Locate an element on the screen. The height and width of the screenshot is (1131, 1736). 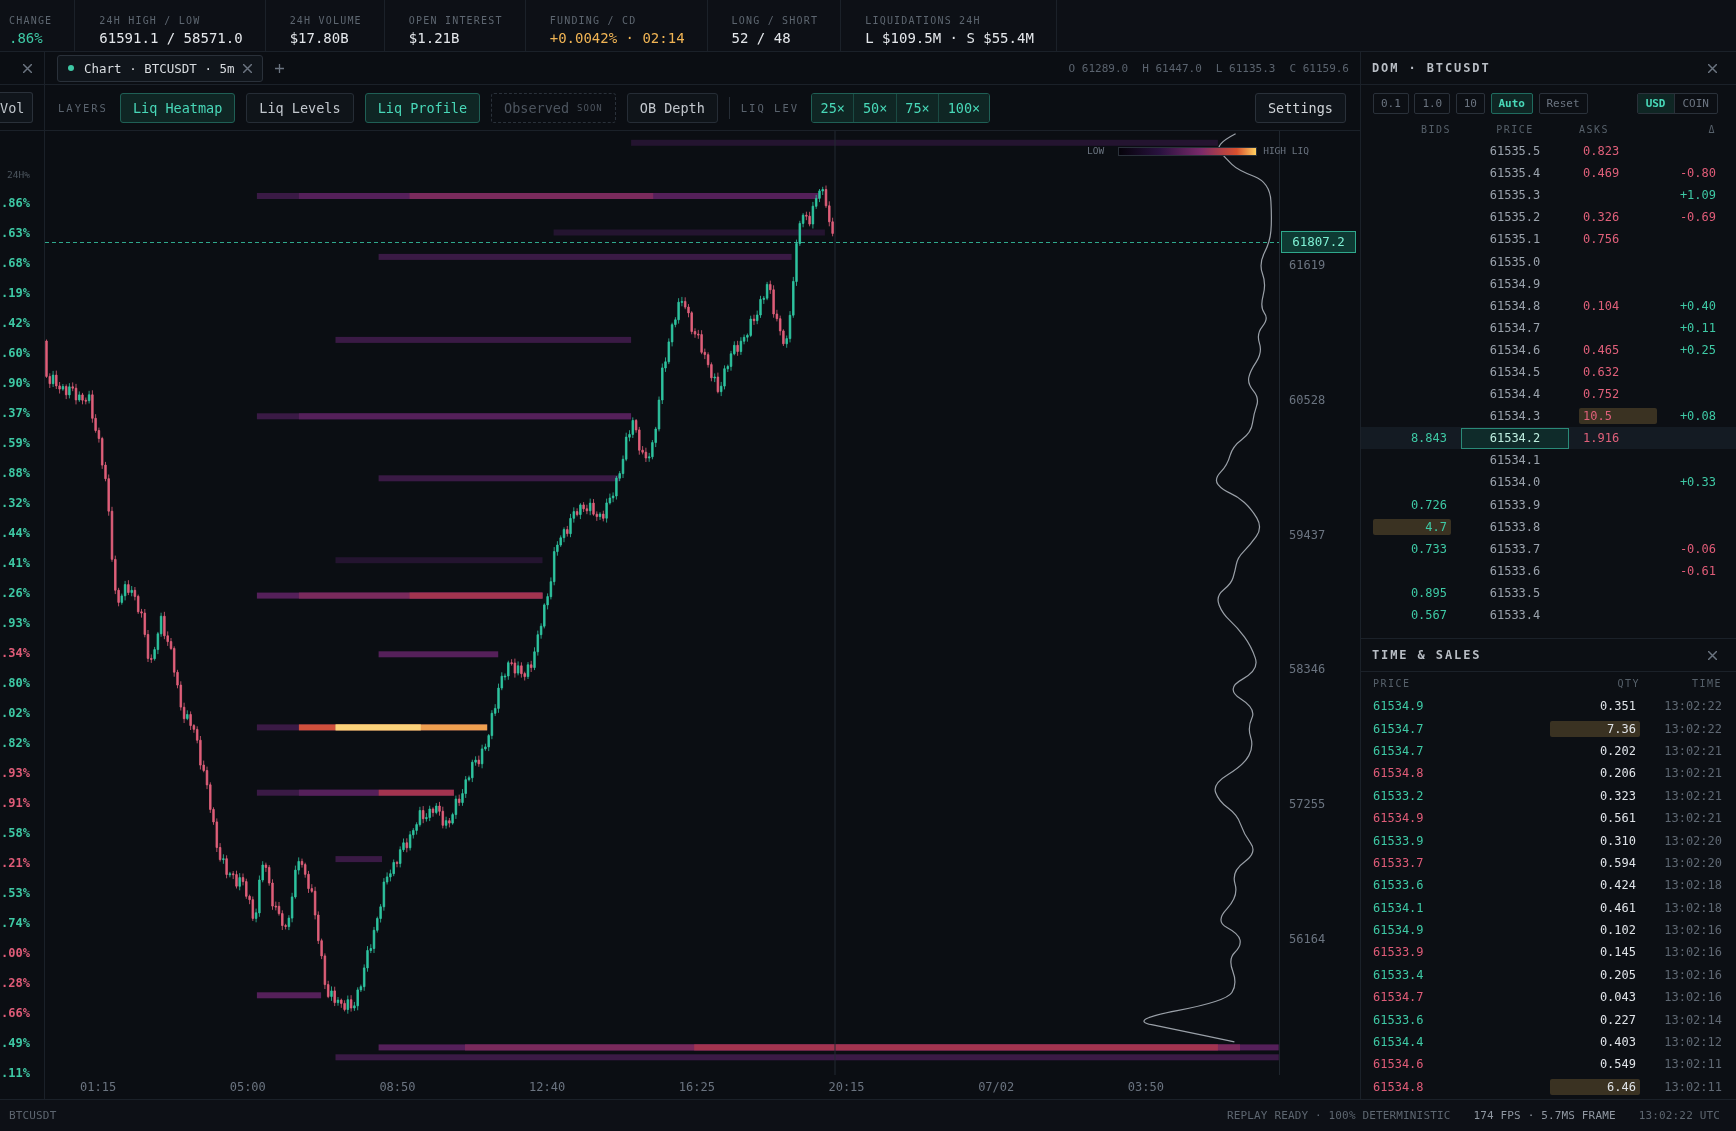
ask-size: 0.326 is located at coordinates (1601, 217).